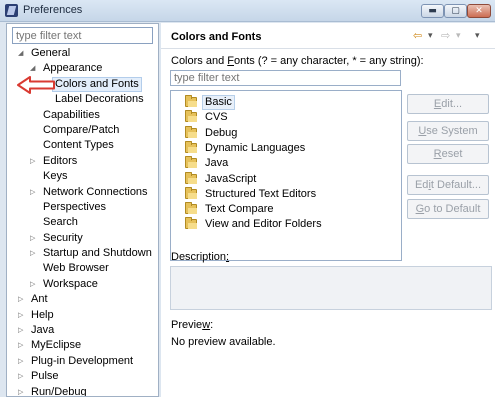  I want to click on tree-item-label: Run/Debug, so click(59, 391).